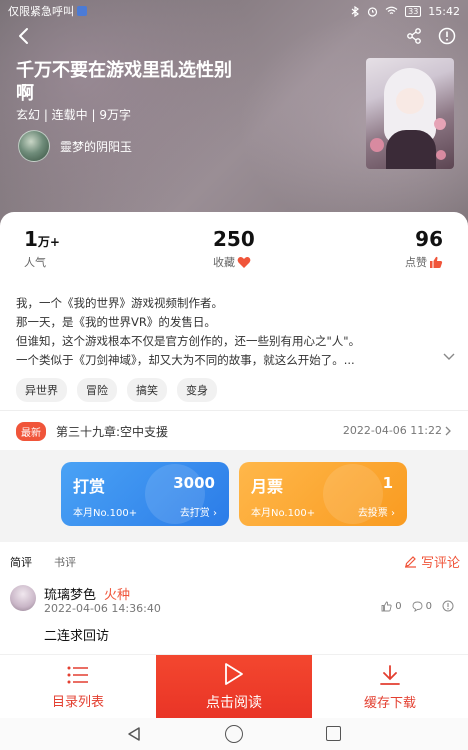 This screenshot has width=468, height=750. I want to click on download-button: 缓存下载, so click(390, 687).